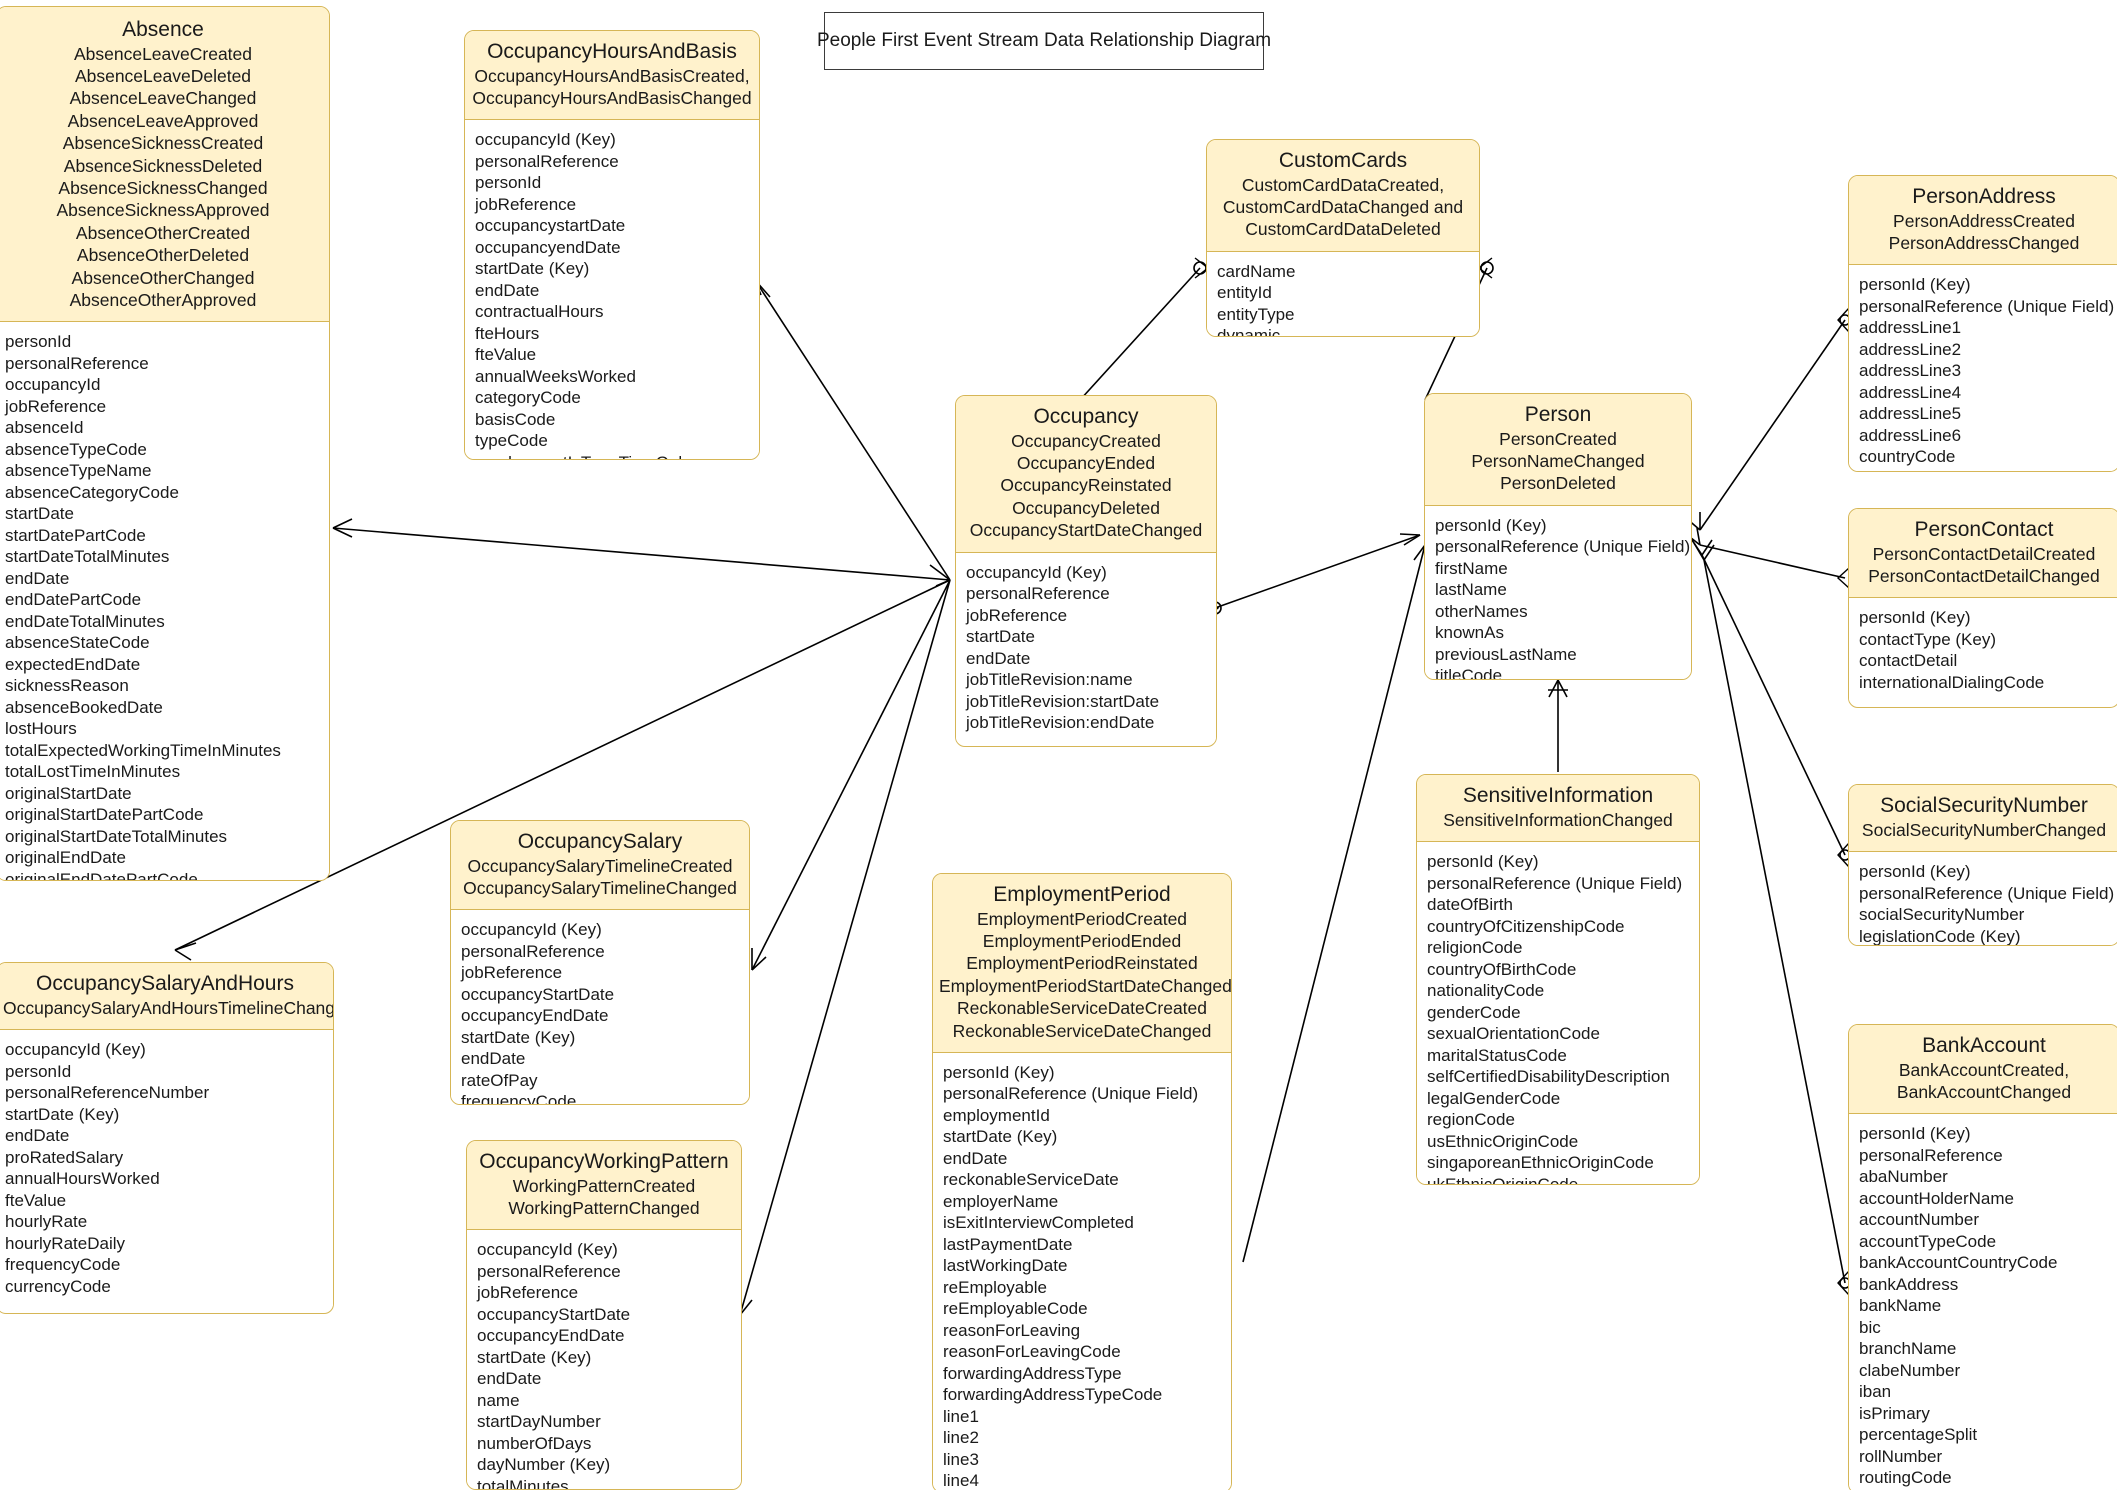  Describe the element at coordinates (38, 1071) in the screenshot. I see `attribute: personId` at that location.